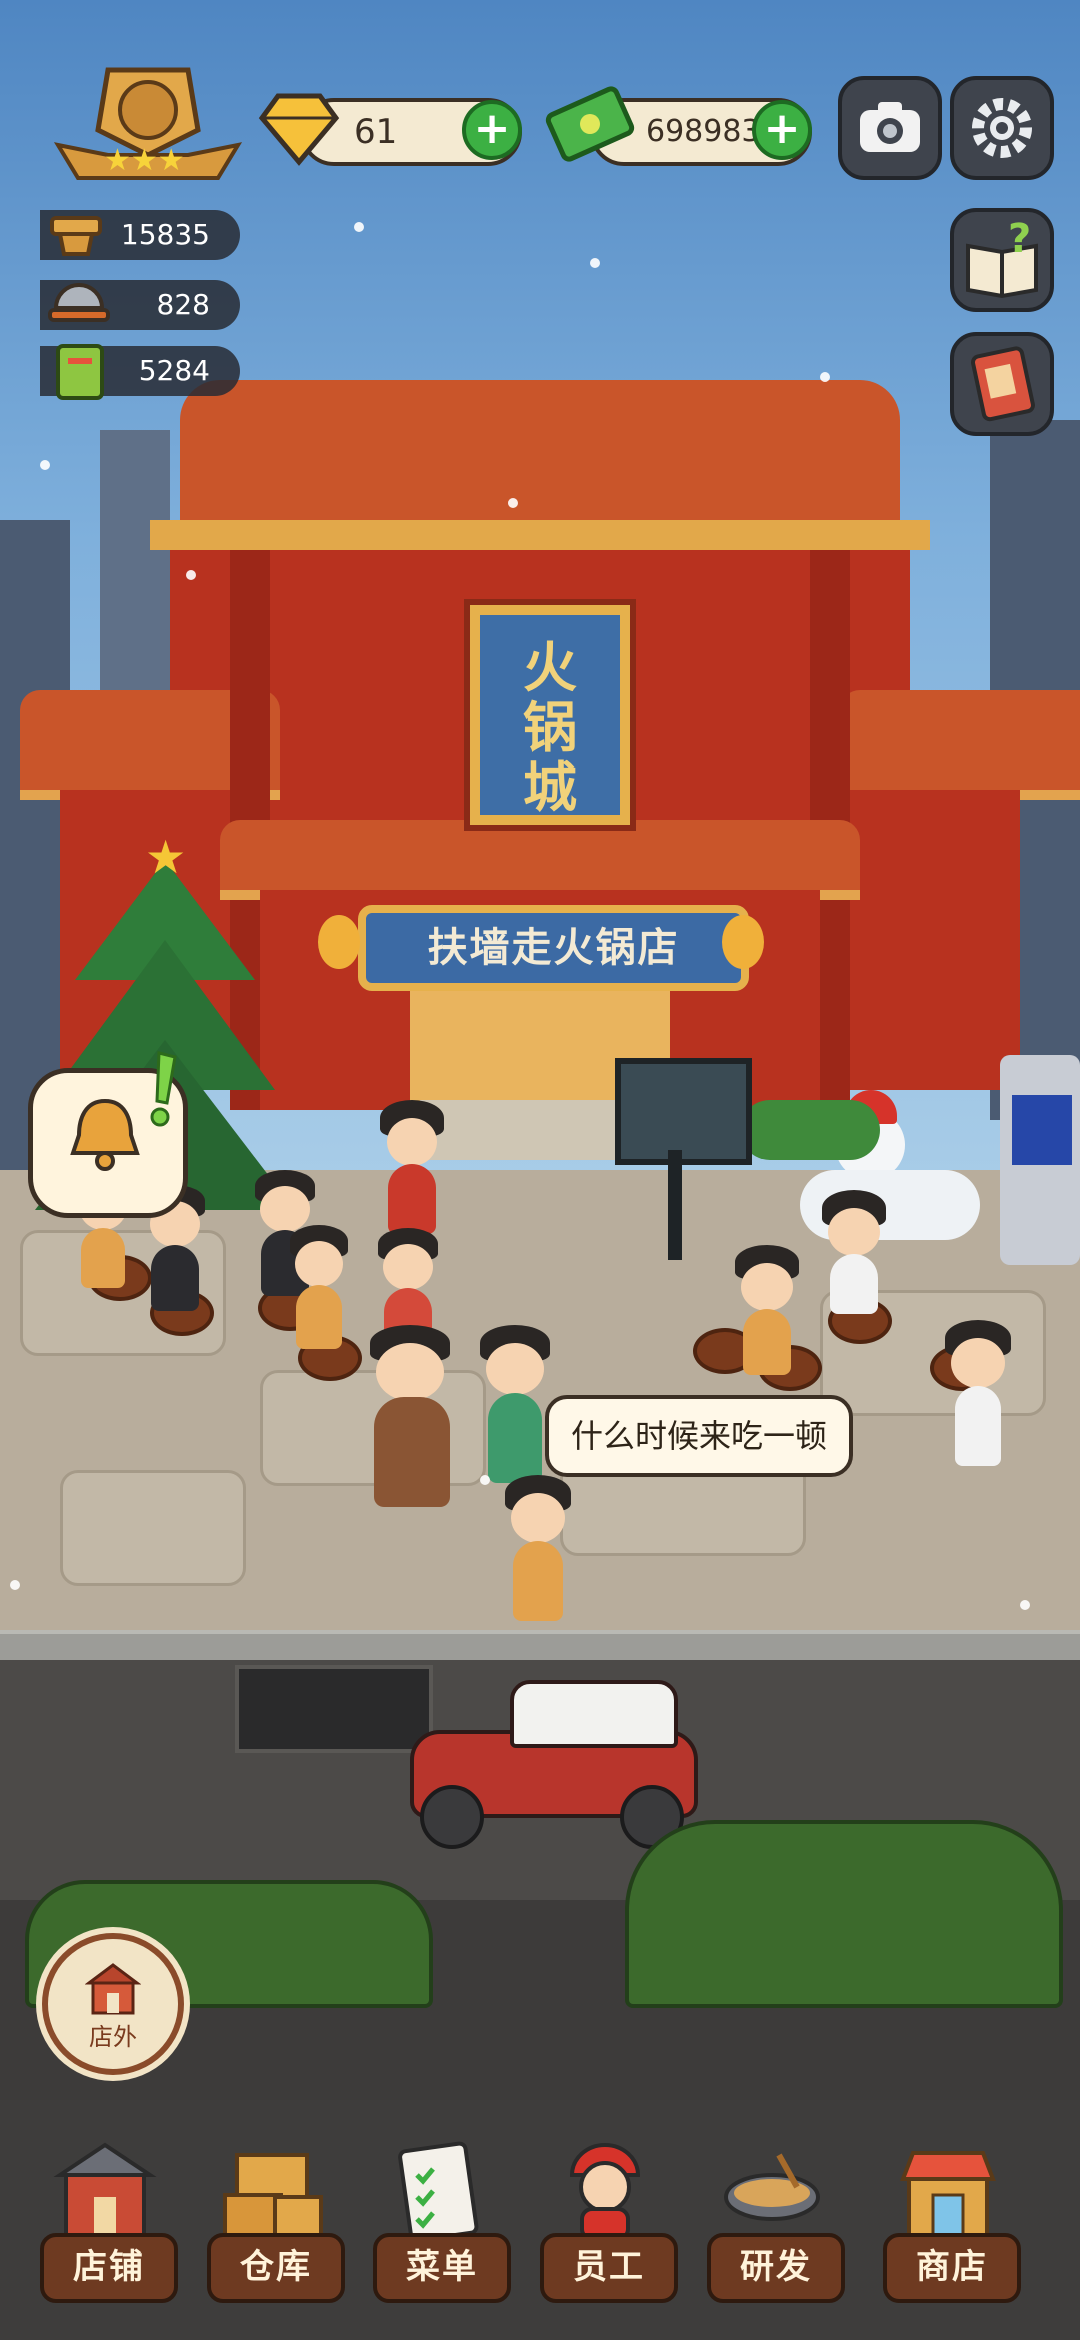 The height and width of the screenshot is (2340, 1080). Describe the element at coordinates (452, 1817) in the screenshot. I see `car-wheel` at that location.